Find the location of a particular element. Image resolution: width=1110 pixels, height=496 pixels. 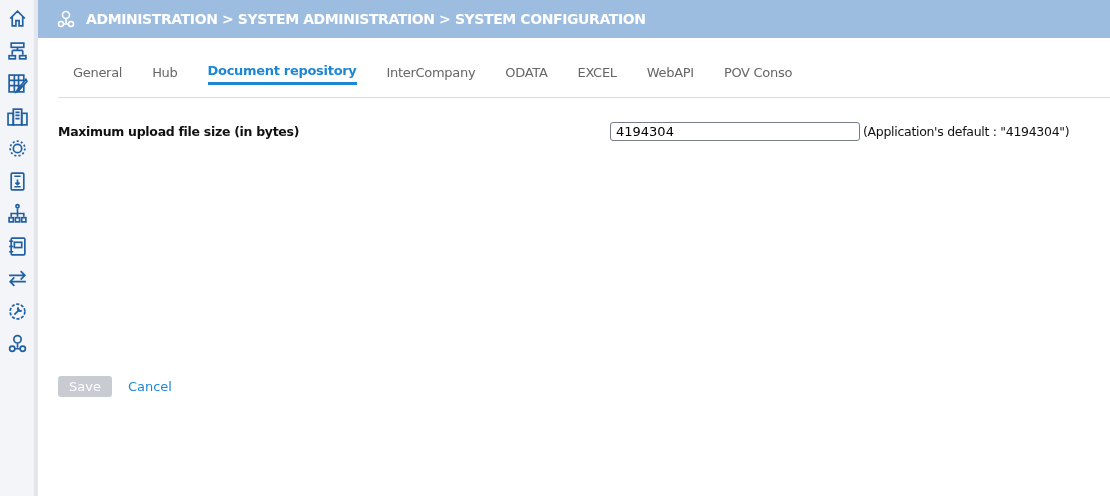

breadcrumb: ADMINISTRATION > SYSTEM ADMINISTRATION > SYSTEM CONFIGURATION is located at coordinates (366, 19).